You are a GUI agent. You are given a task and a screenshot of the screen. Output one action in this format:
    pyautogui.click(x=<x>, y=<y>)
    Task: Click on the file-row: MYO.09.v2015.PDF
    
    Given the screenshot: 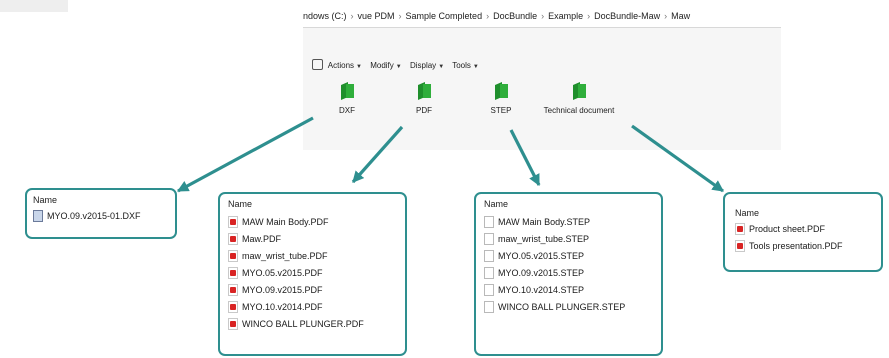 What is the action you would take?
    pyautogui.click(x=316, y=289)
    